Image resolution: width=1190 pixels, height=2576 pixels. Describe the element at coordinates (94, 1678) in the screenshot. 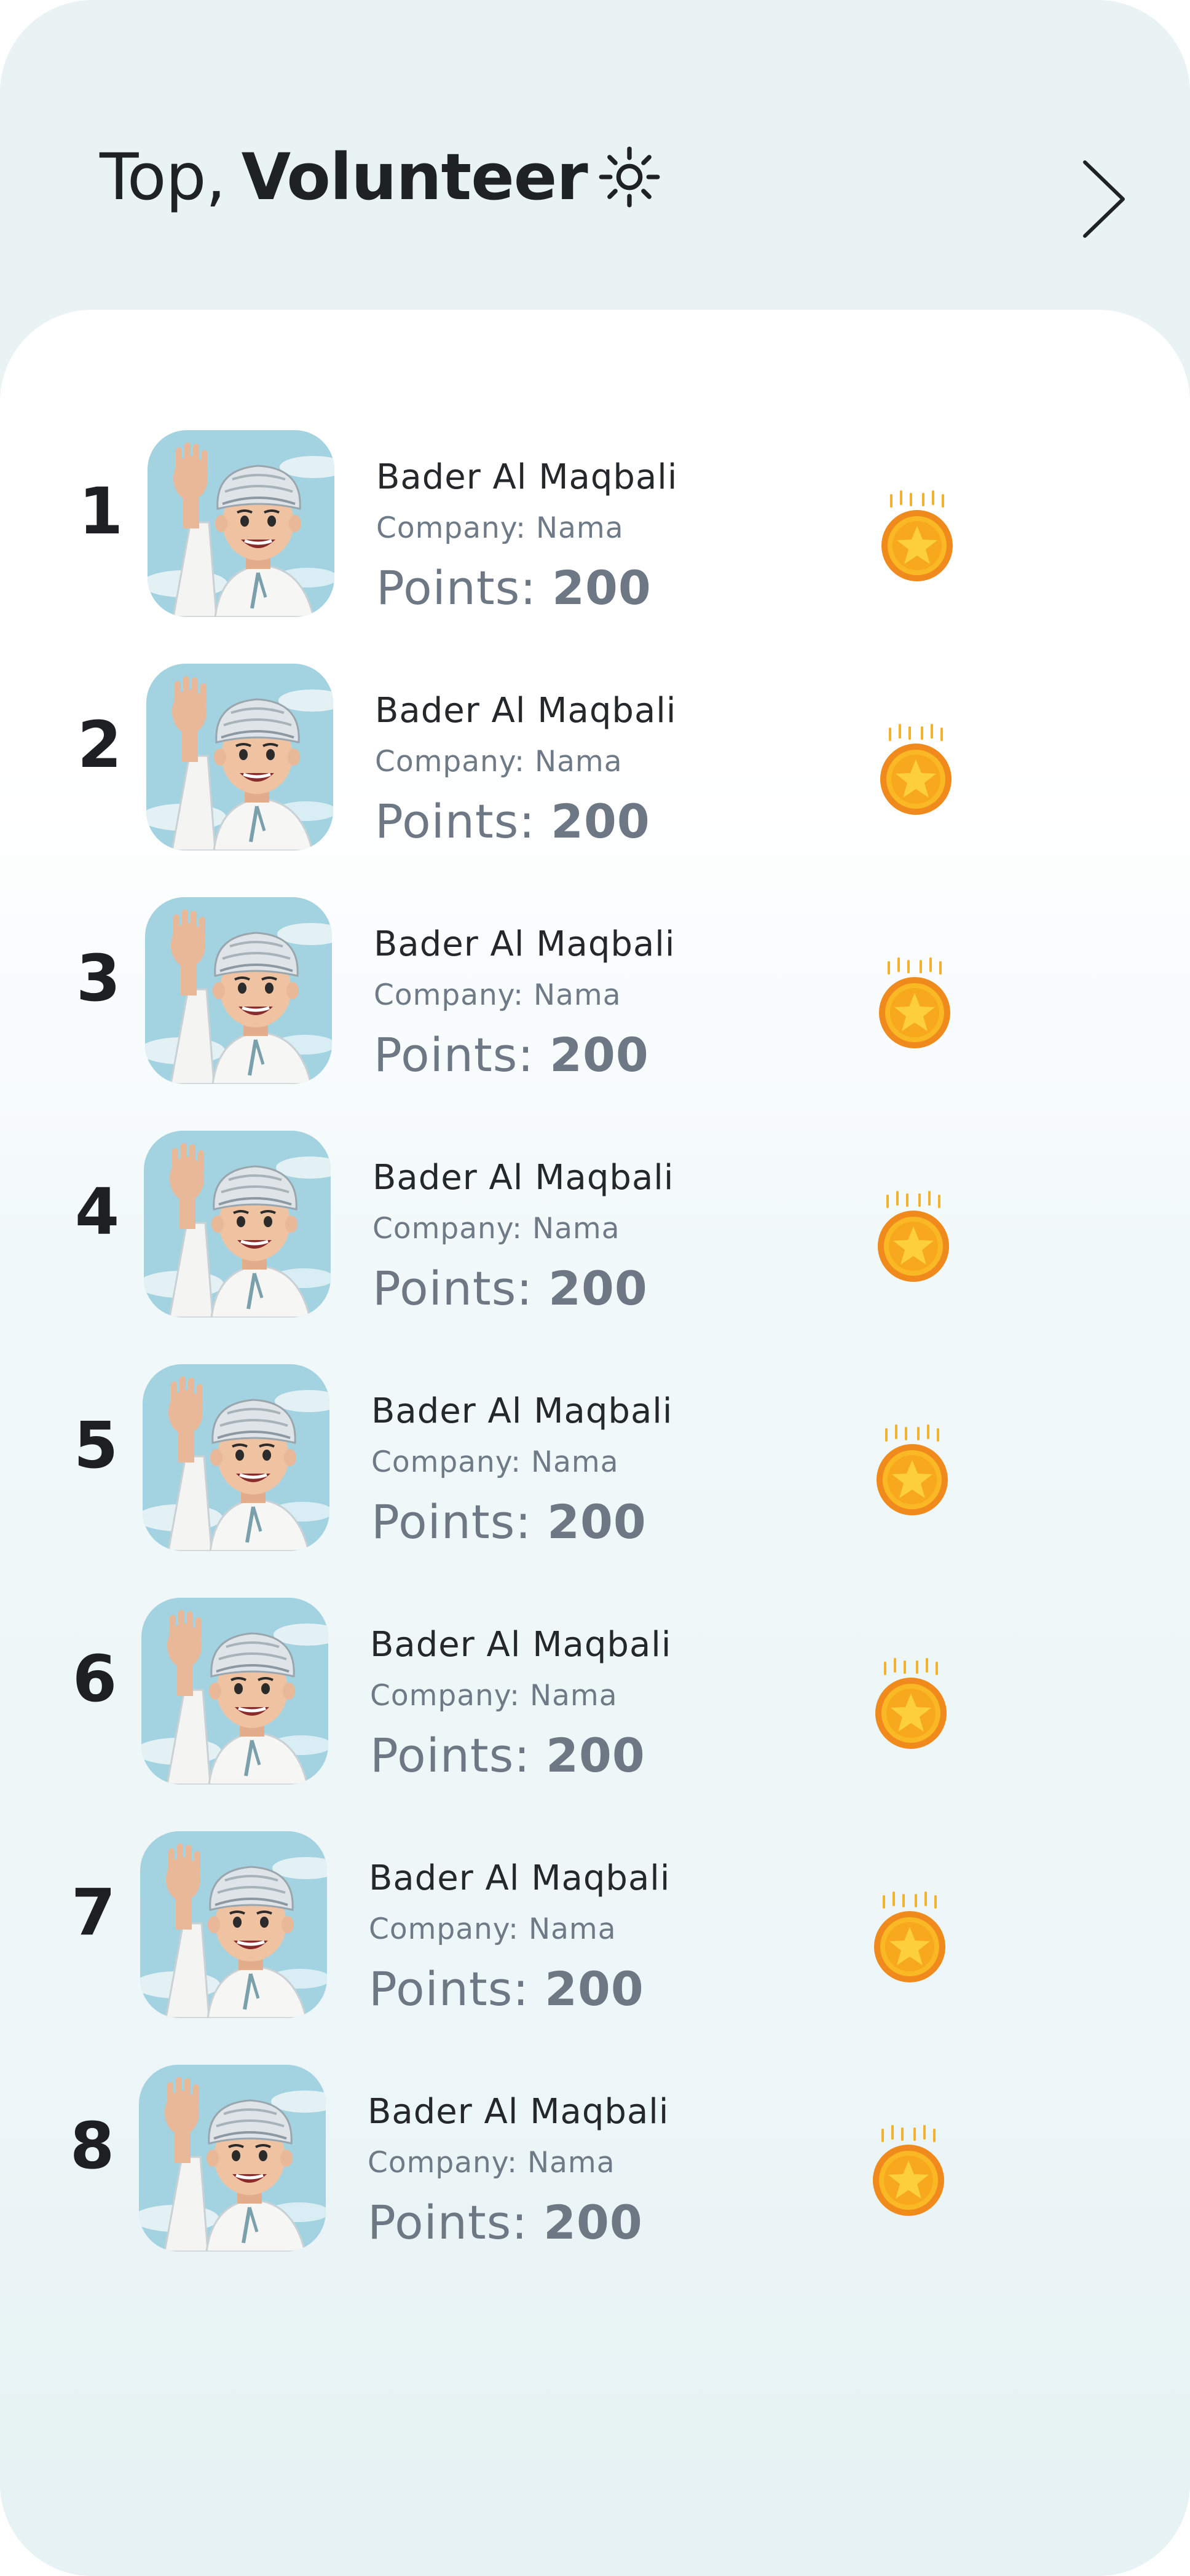

I see `rank-number: 6` at that location.